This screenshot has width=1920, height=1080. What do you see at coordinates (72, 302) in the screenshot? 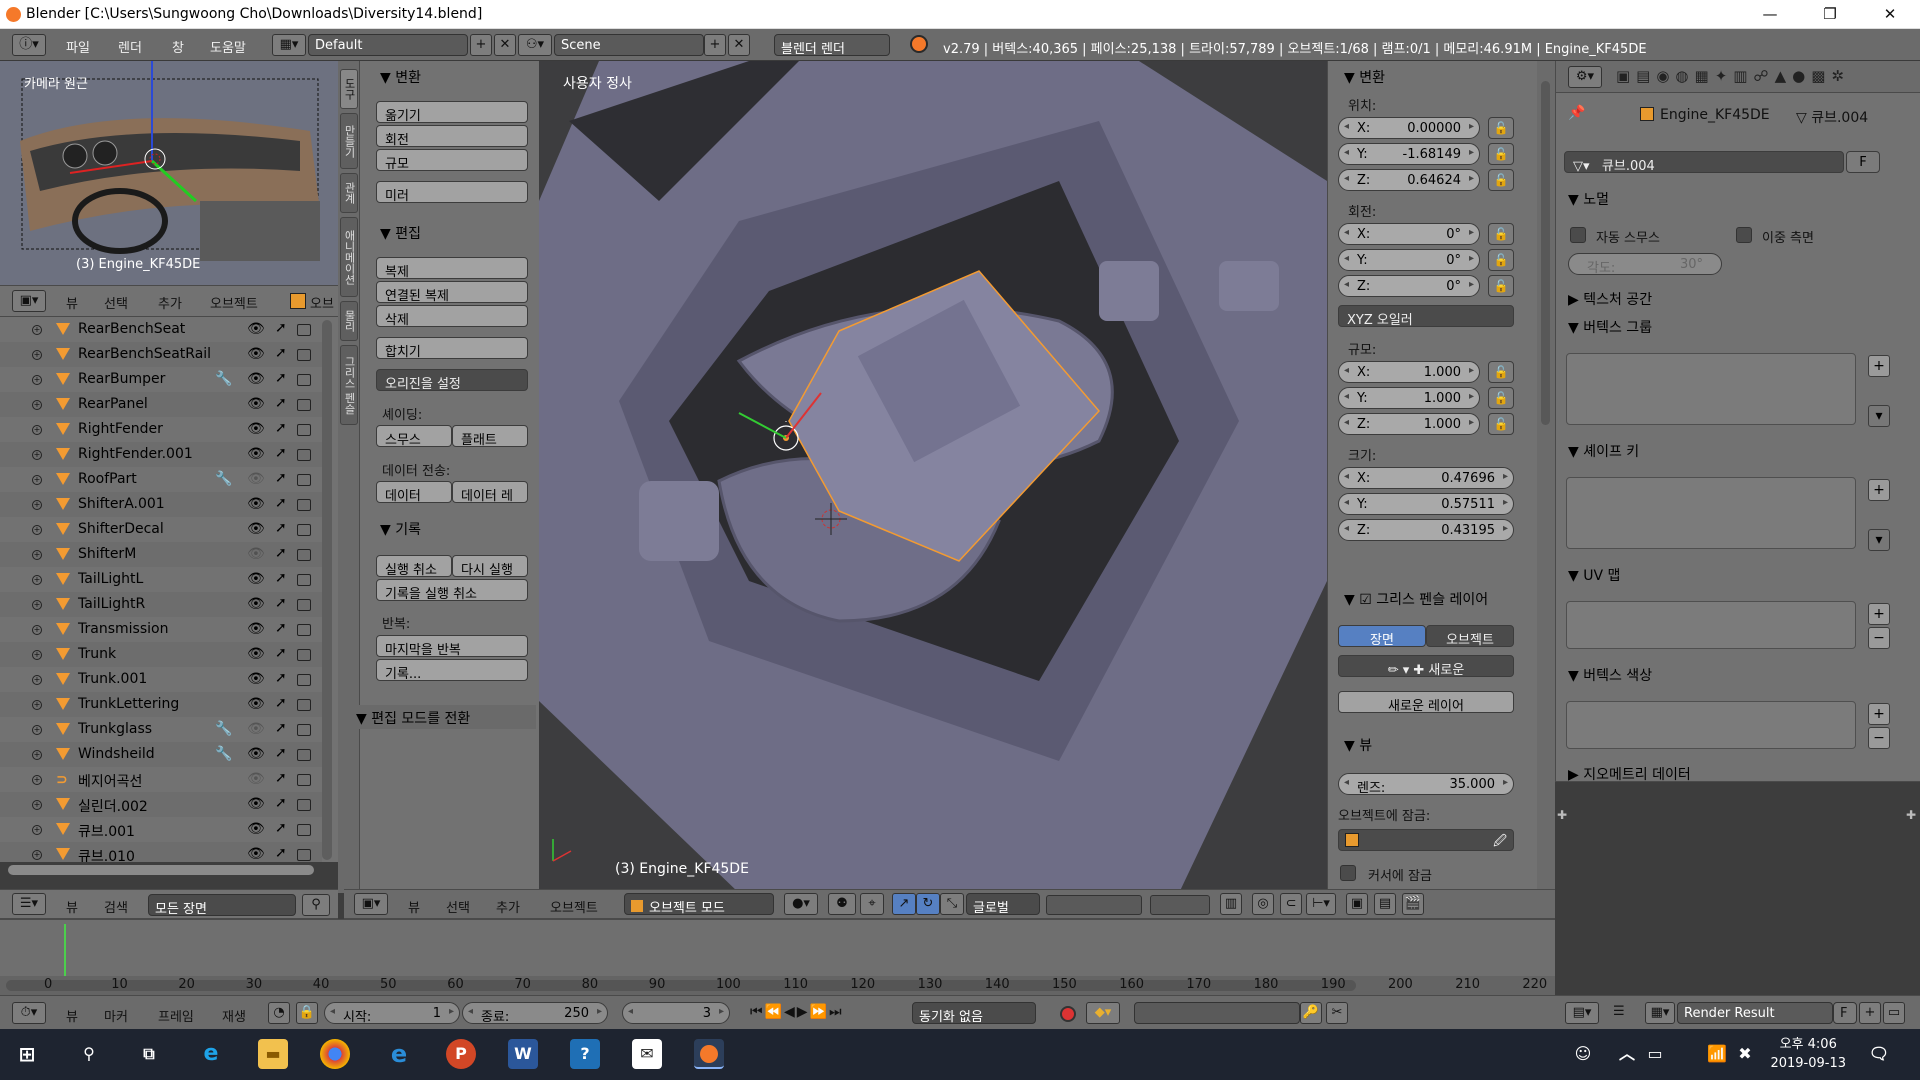
I see `outliner-menu-view: 뷰` at bounding box center [72, 302].